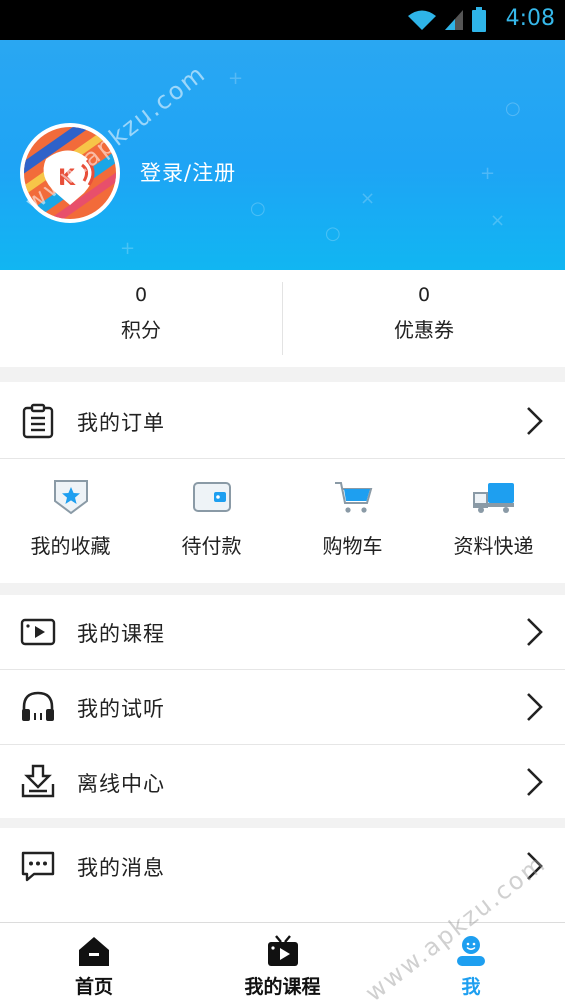  I want to click on favorite-shield-icon, so click(70, 497).